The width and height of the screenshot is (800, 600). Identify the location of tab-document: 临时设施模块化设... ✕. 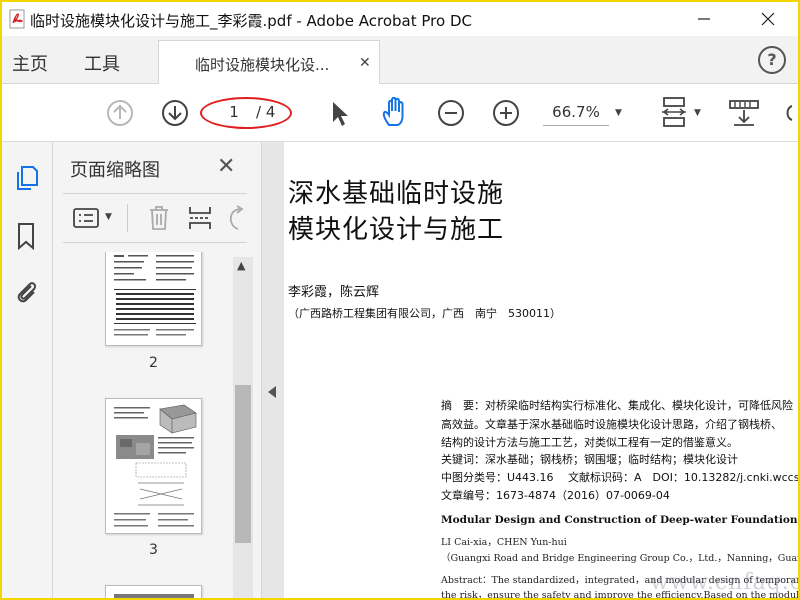
(269, 62).